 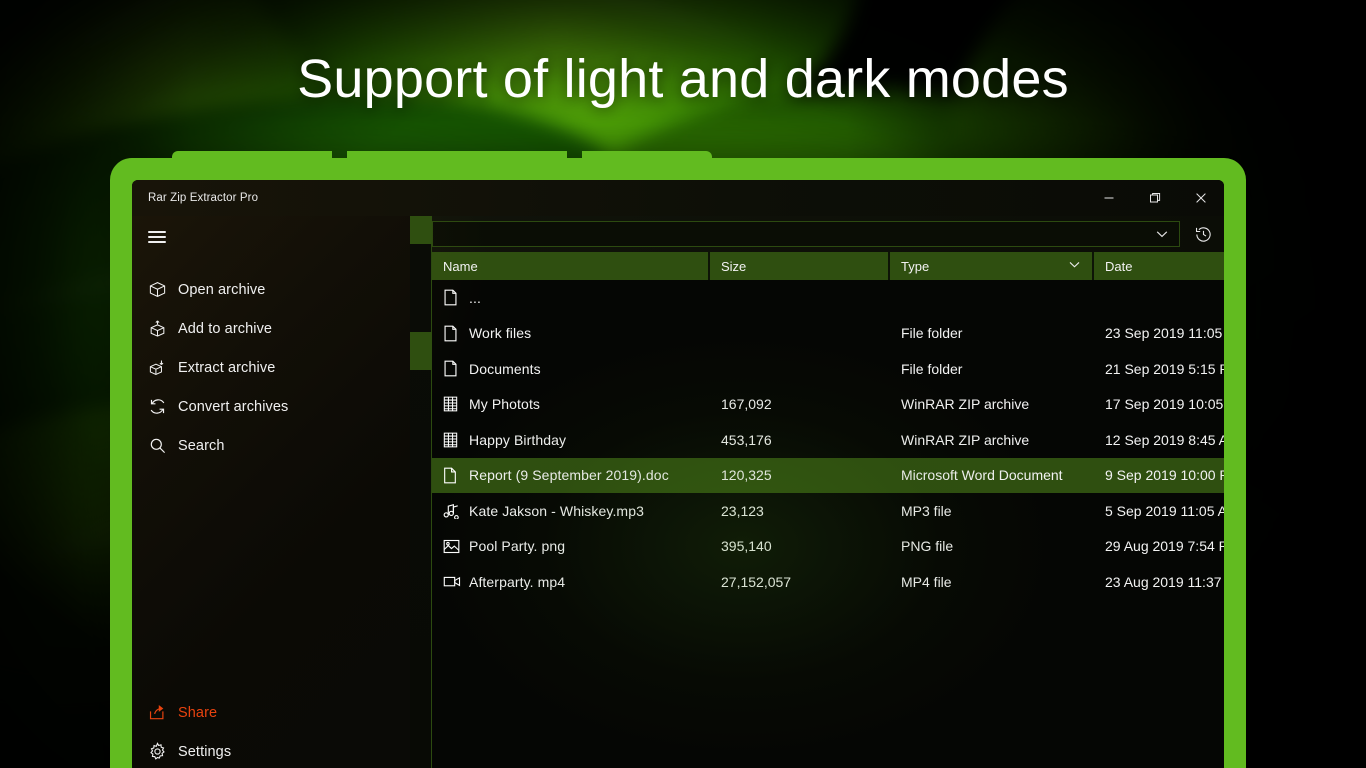 I want to click on hamburger-menu-button, so click(x=271, y=237).